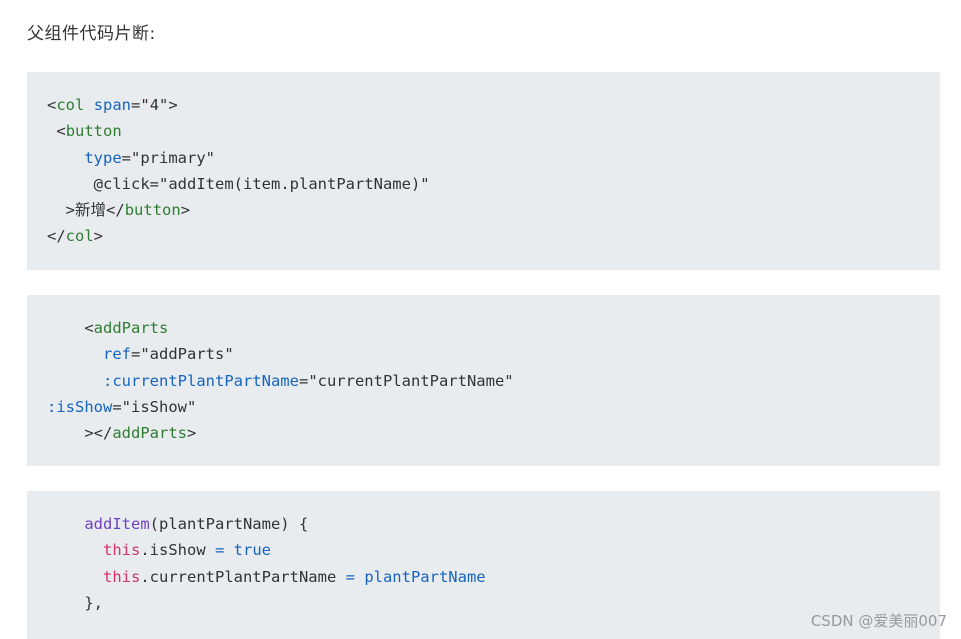 The image size is (961, 639). I want to click on code-line: this.isShow = true, so click(493, 550).